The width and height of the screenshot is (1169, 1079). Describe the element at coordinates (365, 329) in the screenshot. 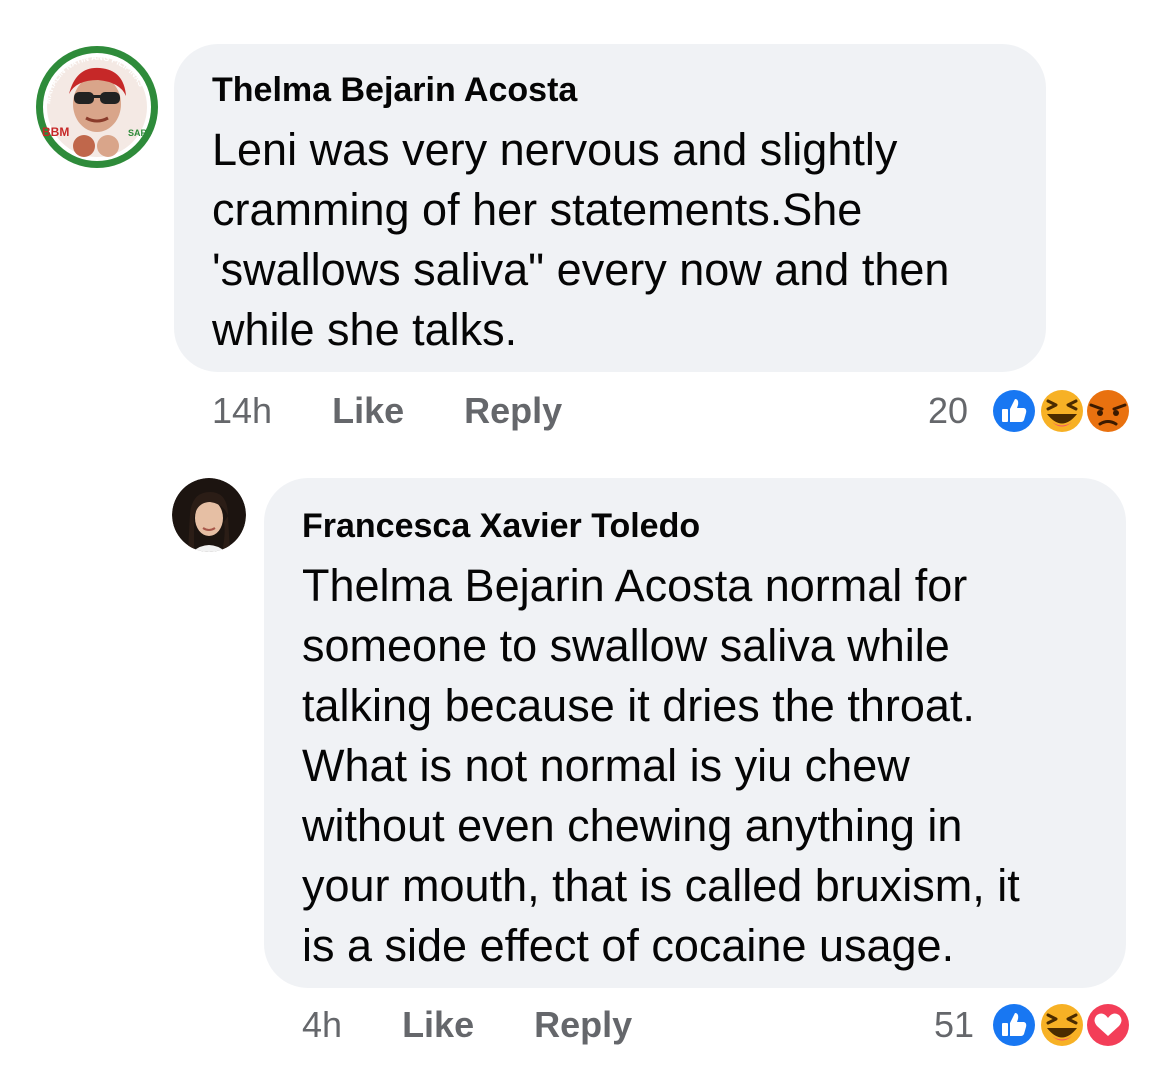

I see `comment-line: while she talks.` at that location.